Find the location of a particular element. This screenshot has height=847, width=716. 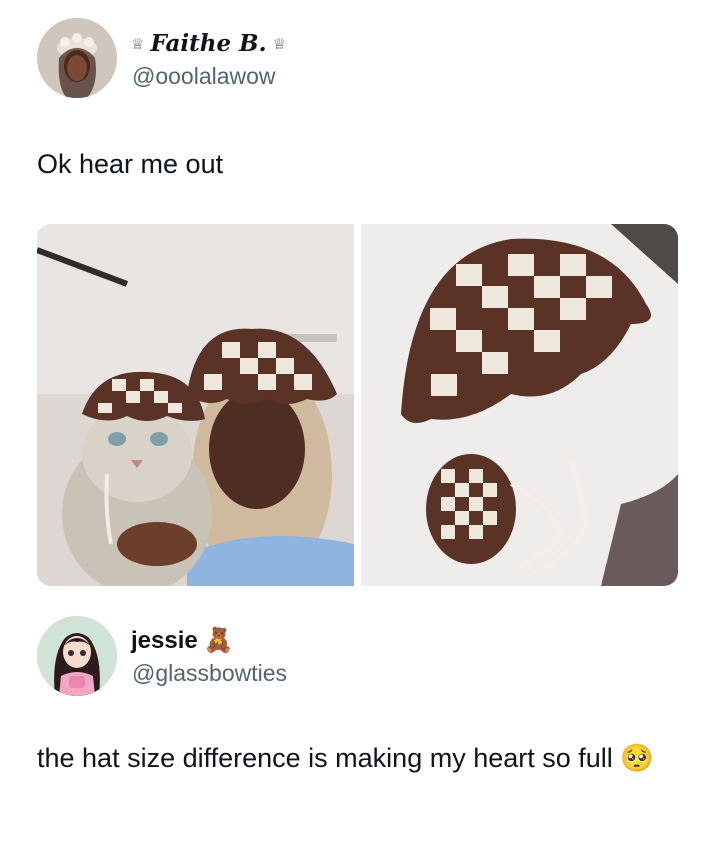

avatar-faithe is located at coordinates (77, 58).